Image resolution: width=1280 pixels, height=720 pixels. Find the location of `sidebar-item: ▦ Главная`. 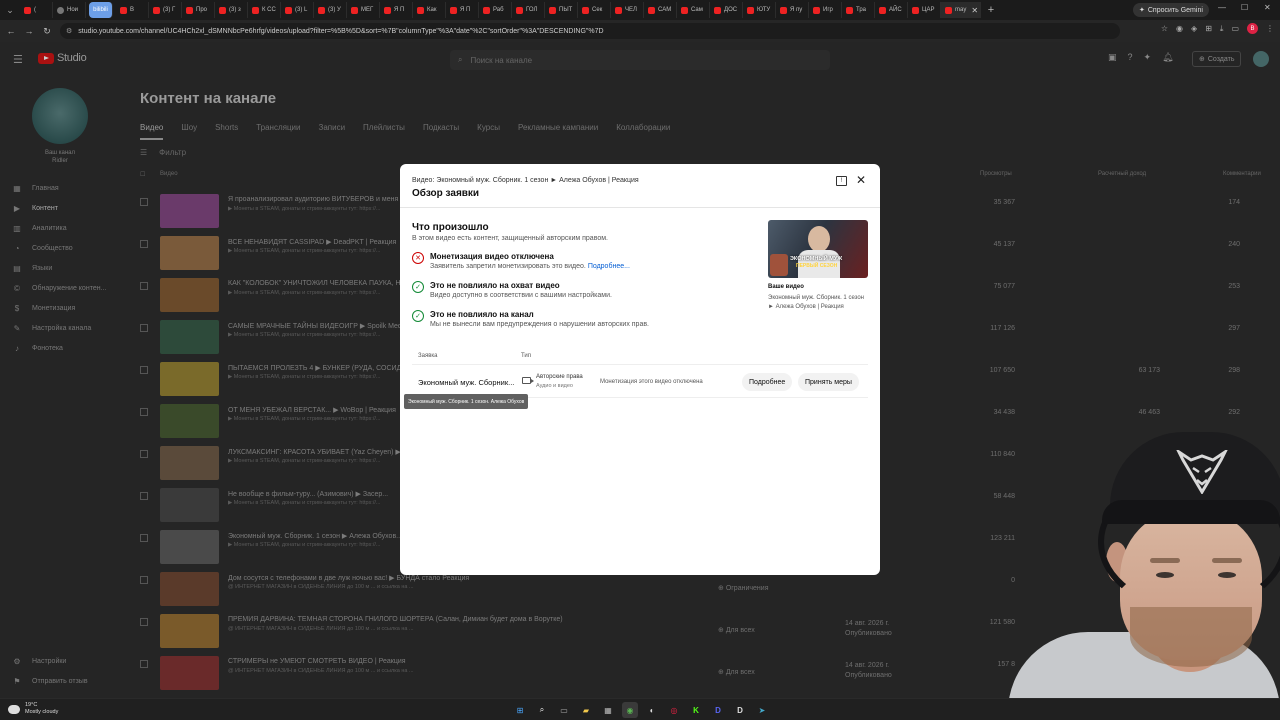

sidebar-item: ▦ Главная is located at coordinates (35, 188).